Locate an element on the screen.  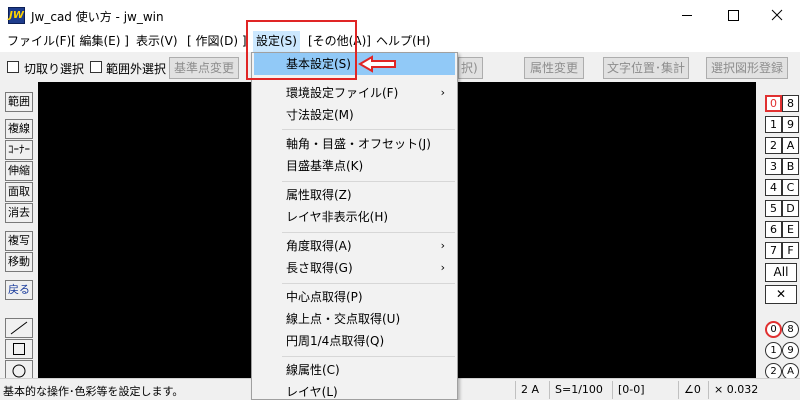
layer-group-d: D is located at coordinates (790, 208).